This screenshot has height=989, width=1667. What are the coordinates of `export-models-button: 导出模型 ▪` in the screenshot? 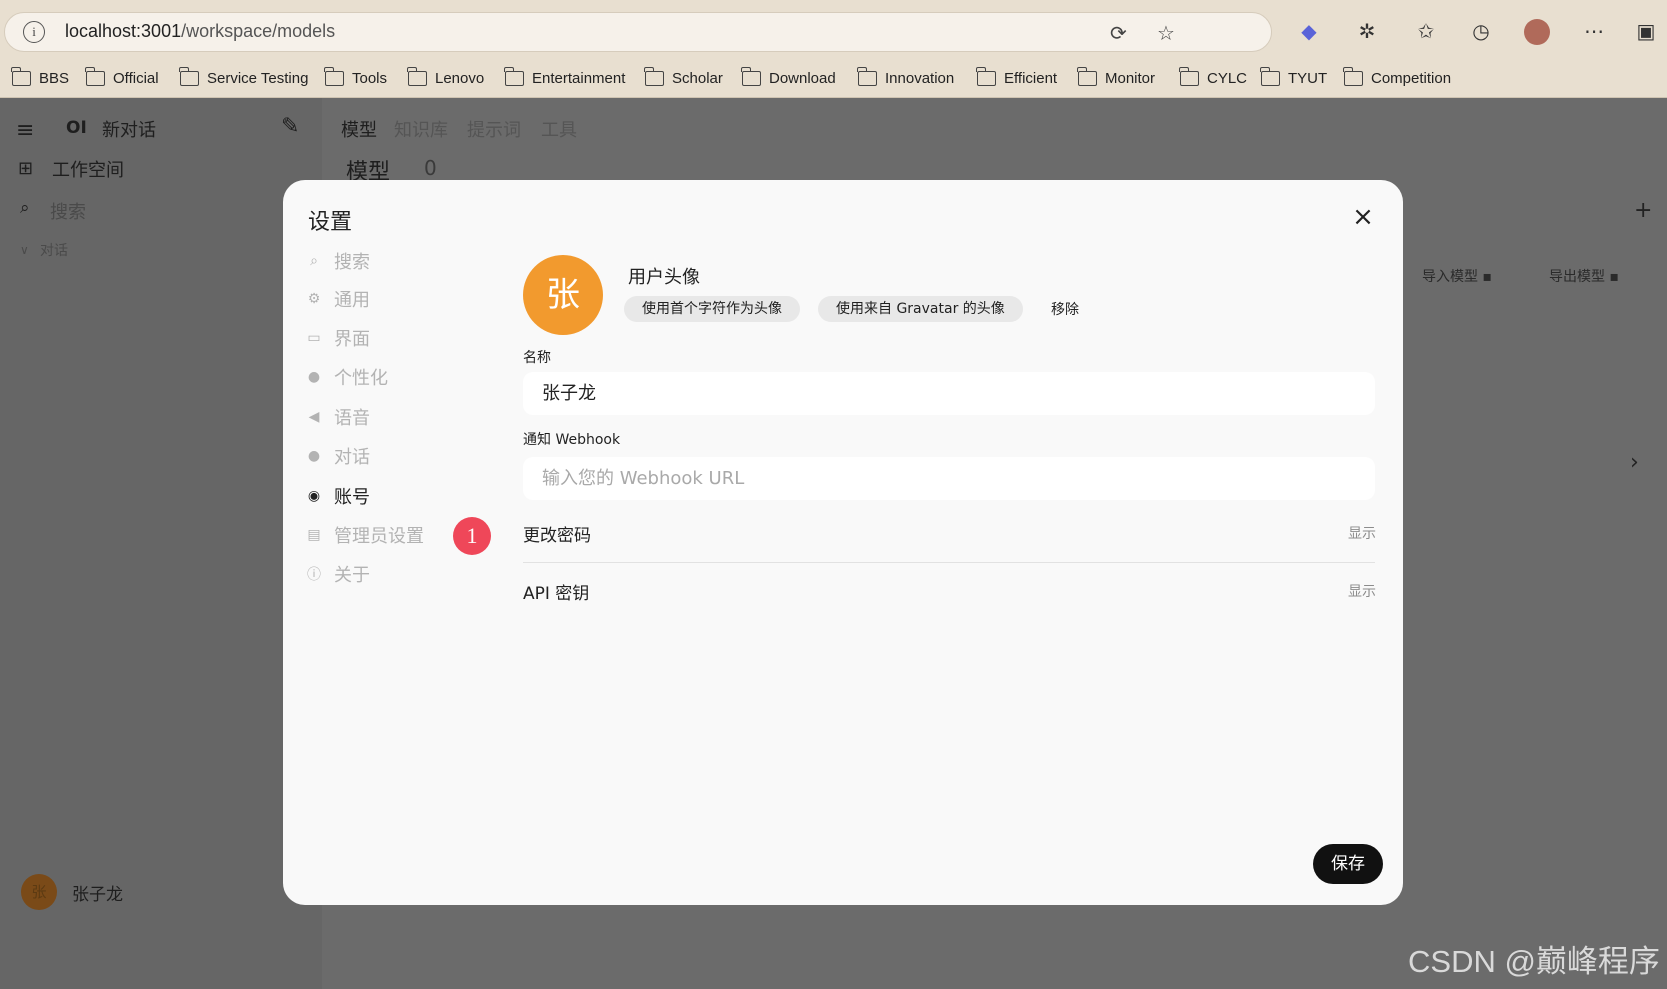 It's located at (1584, 276).